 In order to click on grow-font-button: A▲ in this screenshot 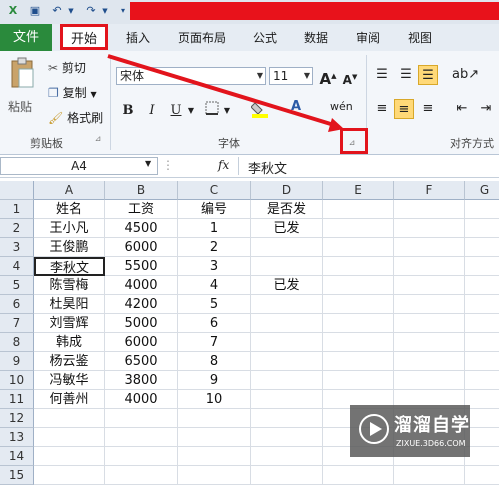, I will do `click(328, 77)`.